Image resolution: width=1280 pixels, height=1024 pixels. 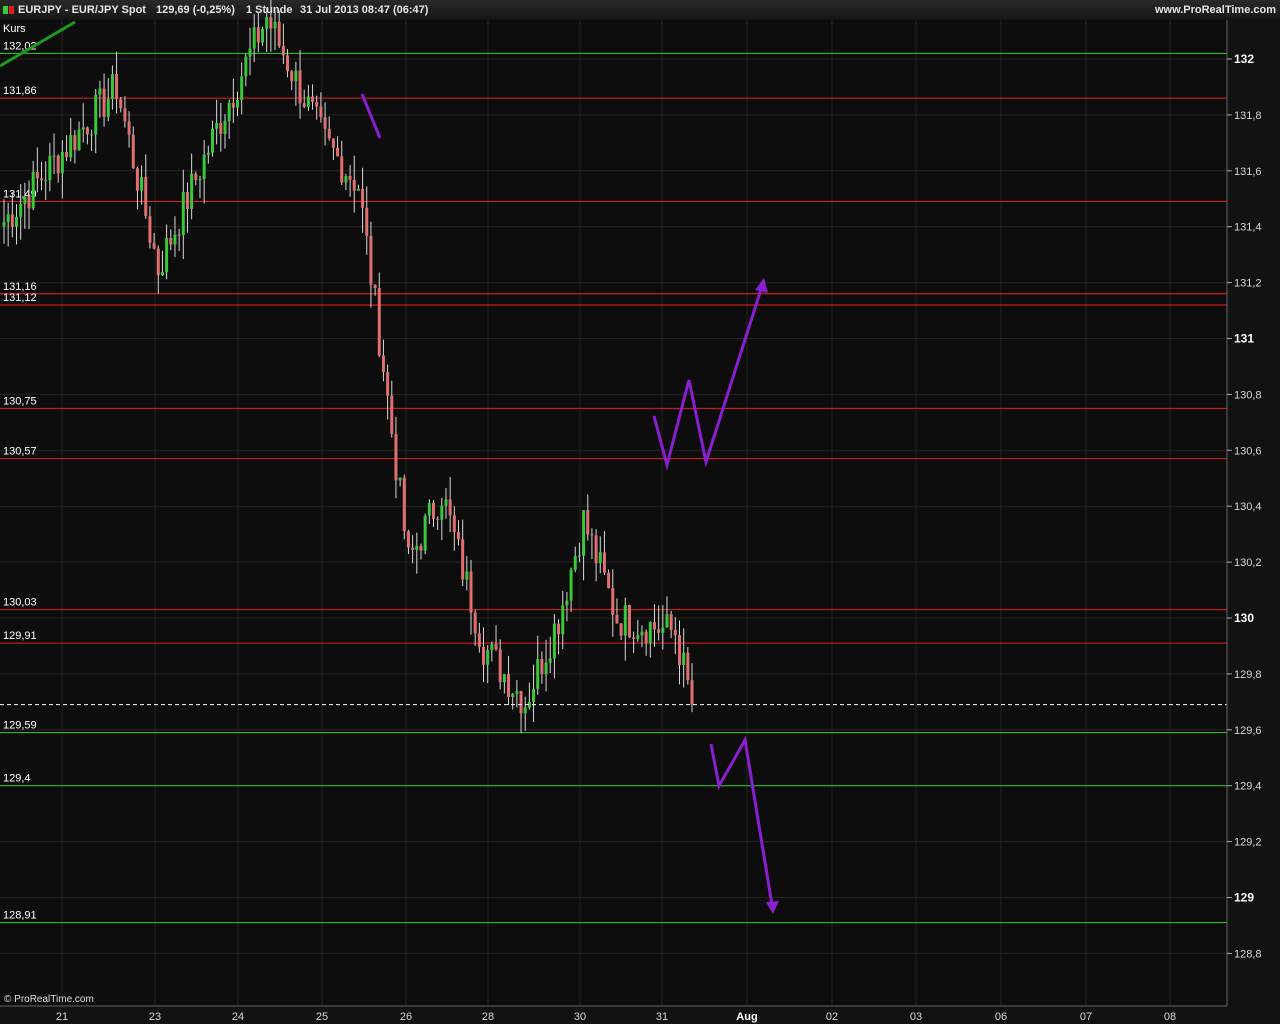 I want to click on x-tick-label: 21, so click(x=62, y=1017).